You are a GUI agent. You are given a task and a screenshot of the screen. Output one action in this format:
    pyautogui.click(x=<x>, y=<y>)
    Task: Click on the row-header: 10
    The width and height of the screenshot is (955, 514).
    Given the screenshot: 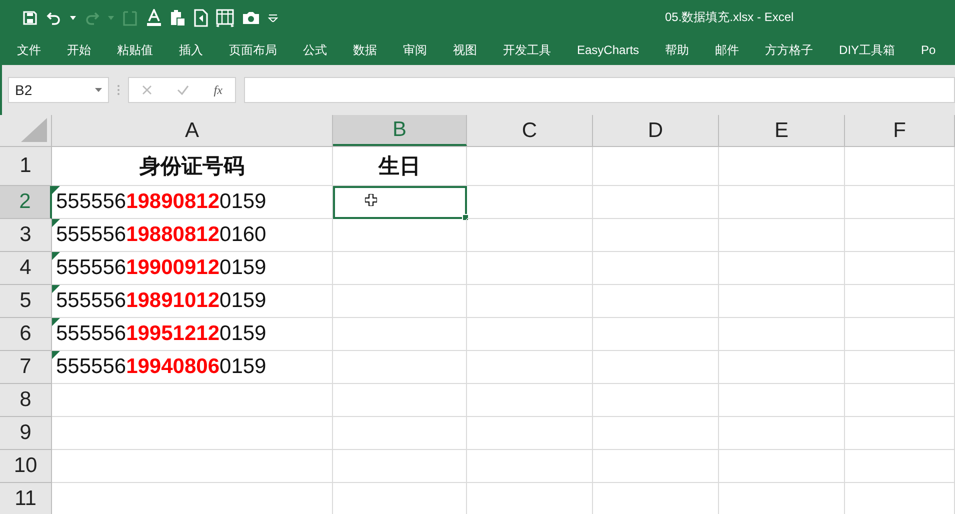 What is the action you would take?
    pyautogui.click(x=26, y=466)
    